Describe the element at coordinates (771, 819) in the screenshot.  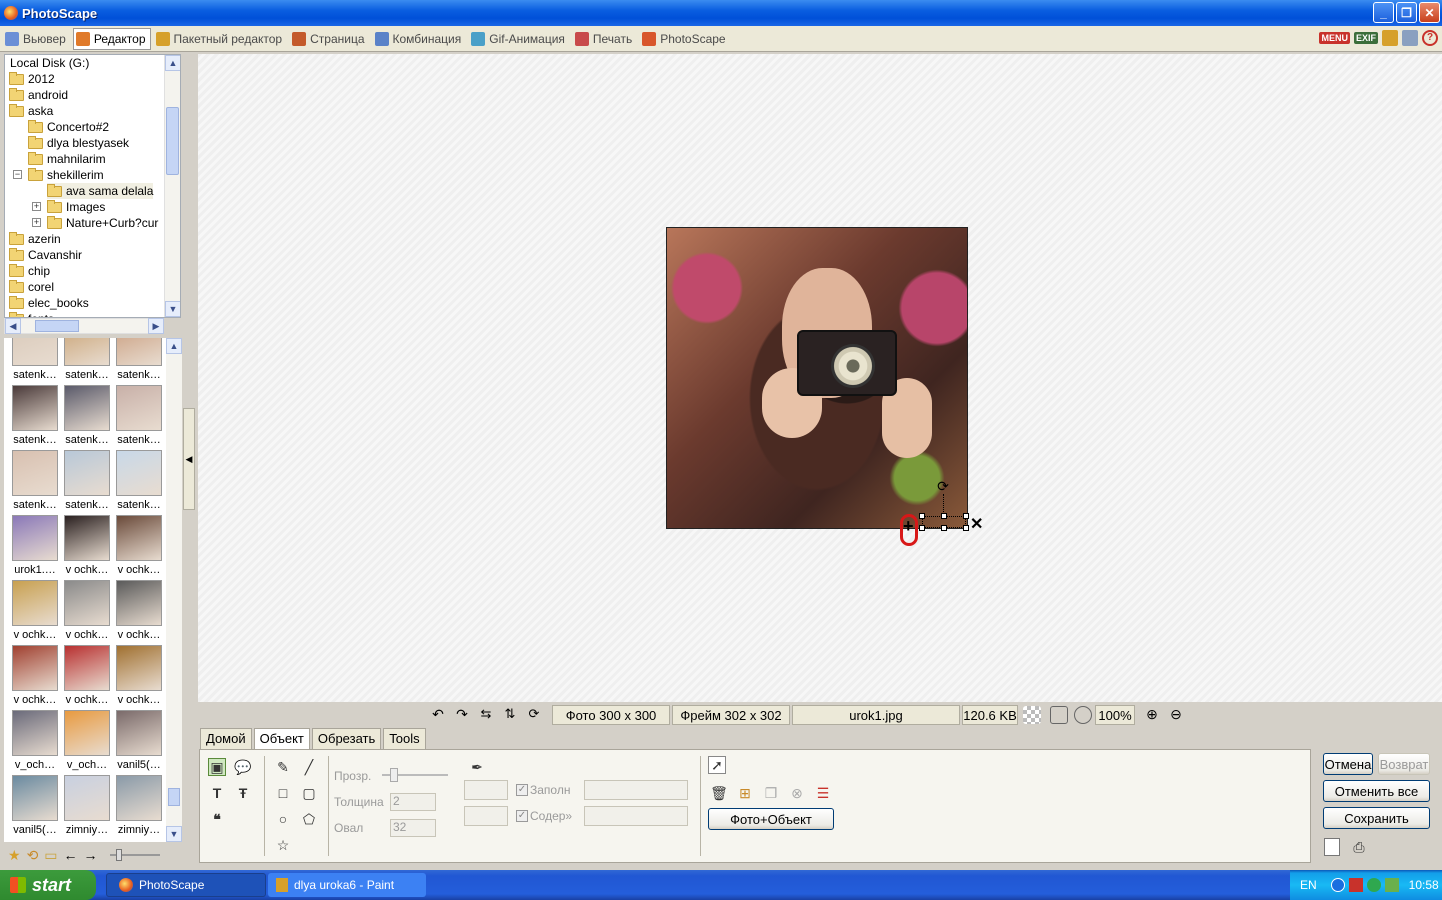
I see `photo-object-button: Фото+Объект` at that location.